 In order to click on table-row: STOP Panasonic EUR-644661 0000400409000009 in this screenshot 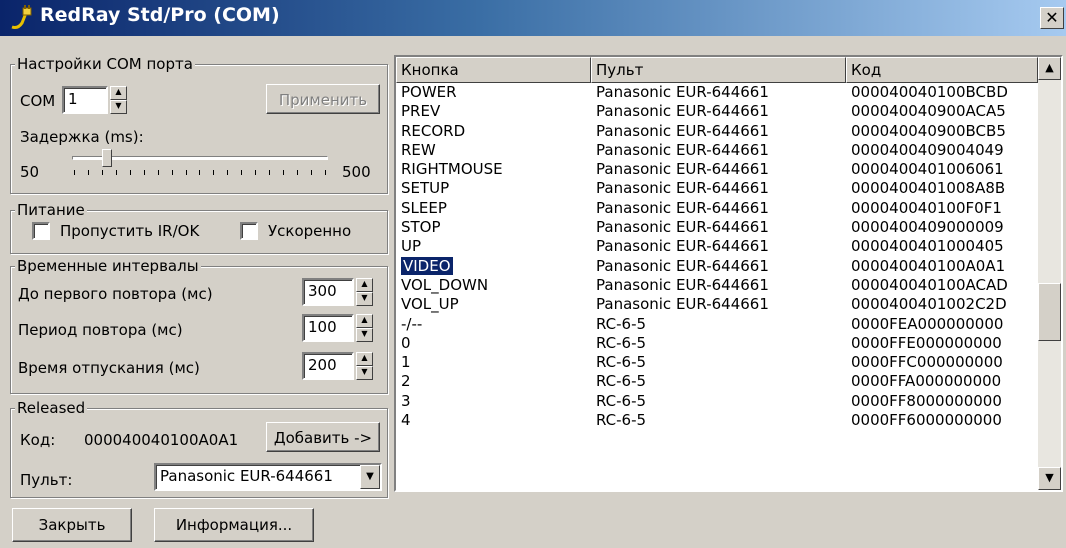, I will do `click(717, 227)`.